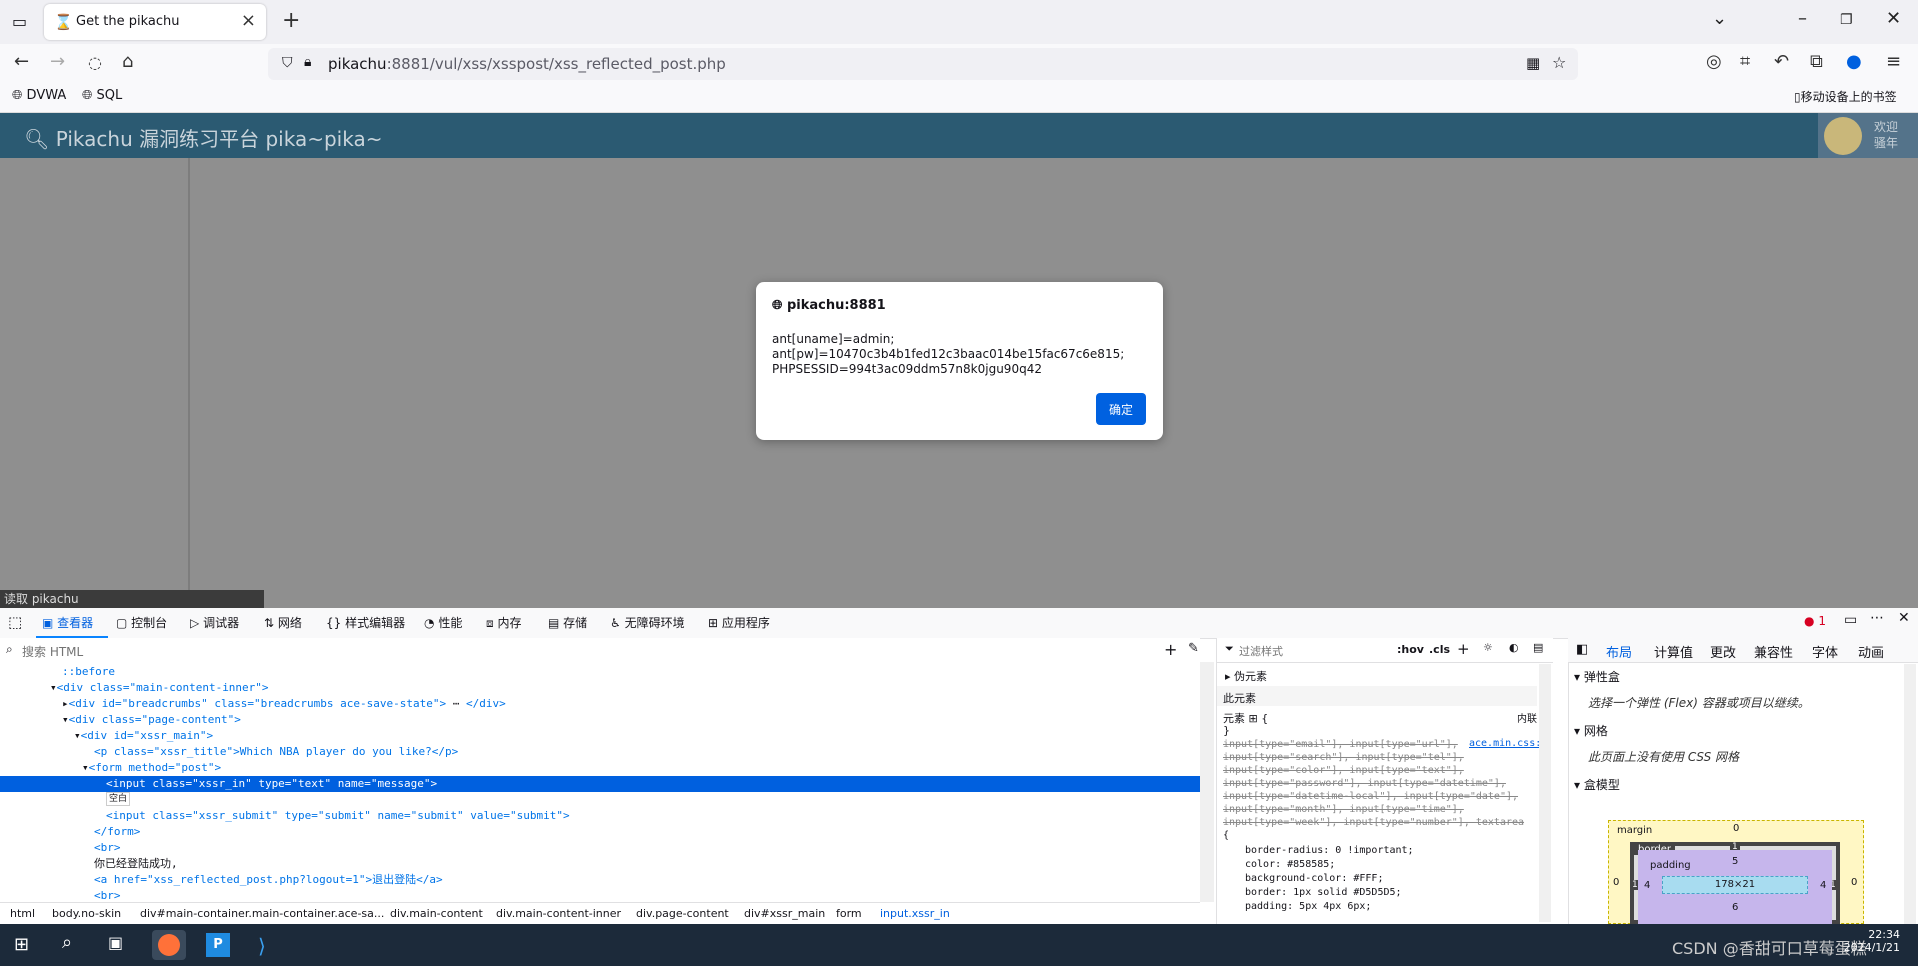 The image size is (1918, 966). What do you see at coordinates (1329, 851) in the screenshot?
I see `declaration: border-radius: 0 !important;` at bounding box center [1329, 851].